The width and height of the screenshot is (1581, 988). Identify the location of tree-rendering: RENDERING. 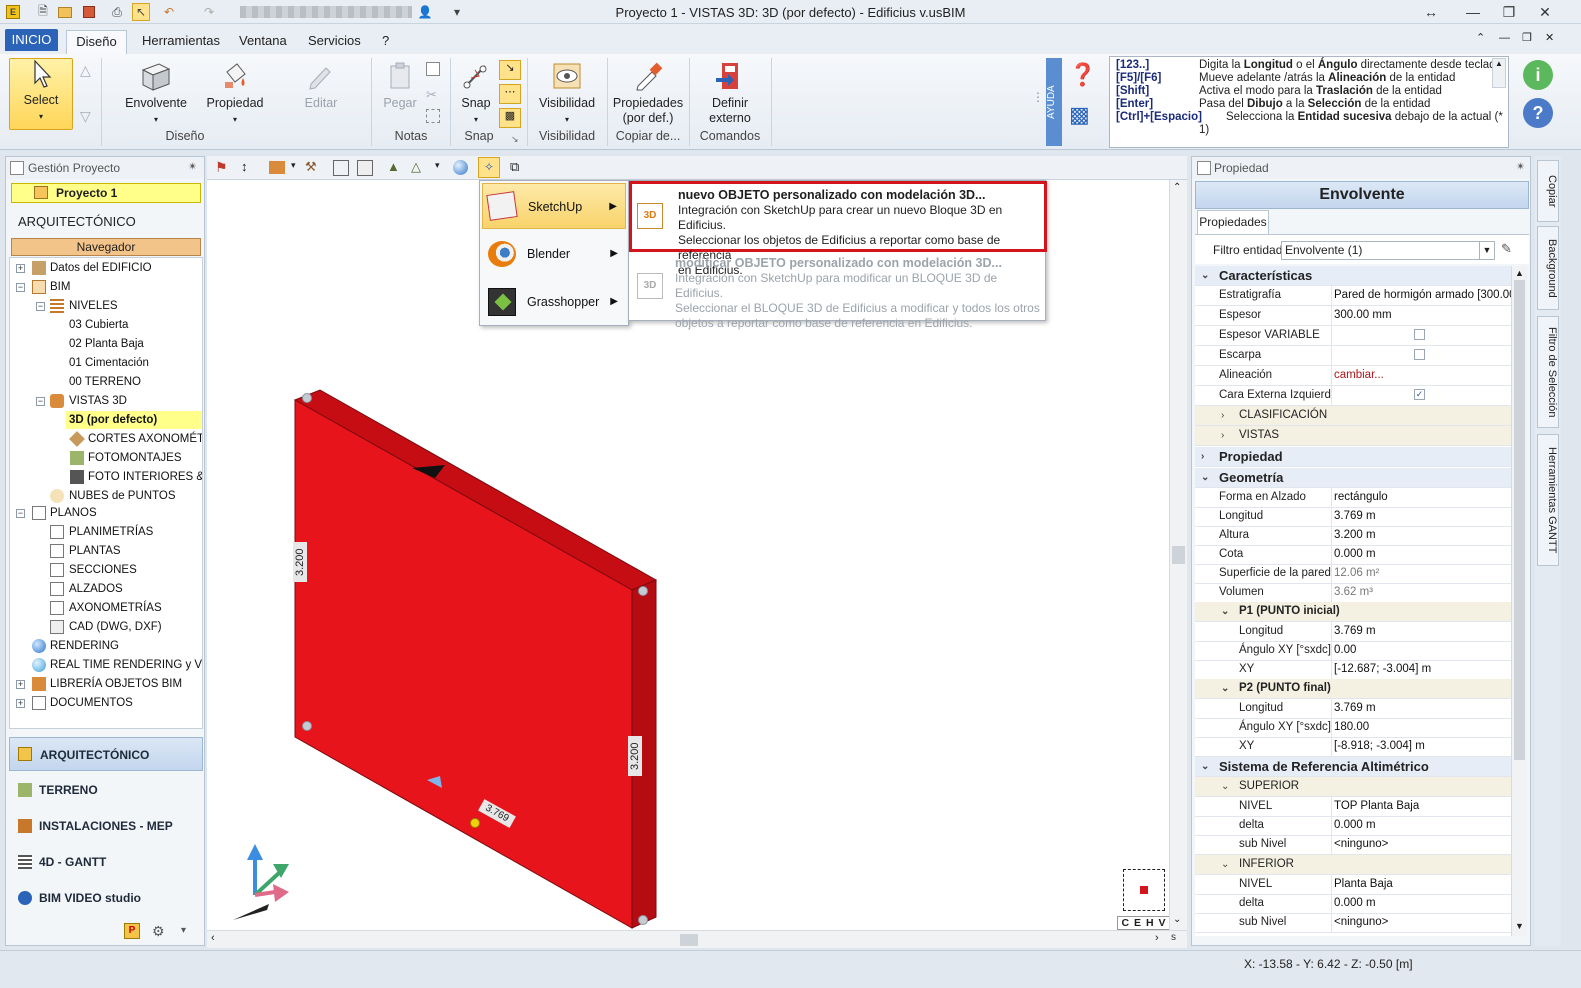
(84, 646).